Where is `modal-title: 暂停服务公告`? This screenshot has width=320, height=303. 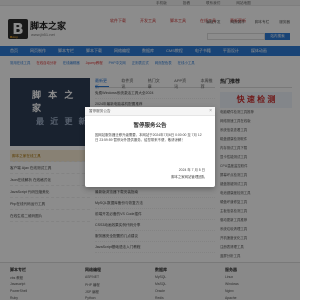
modal-title: 暂停服务公告 is located at coordinates (150, 126).